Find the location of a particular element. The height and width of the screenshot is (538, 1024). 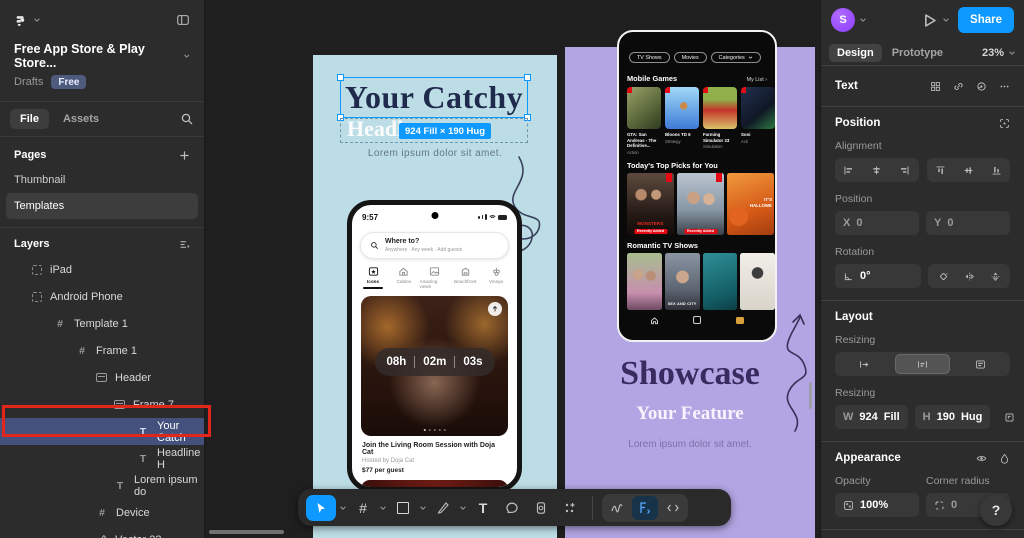

category-vineyards: Vineya is located at coordinates (496, 277).